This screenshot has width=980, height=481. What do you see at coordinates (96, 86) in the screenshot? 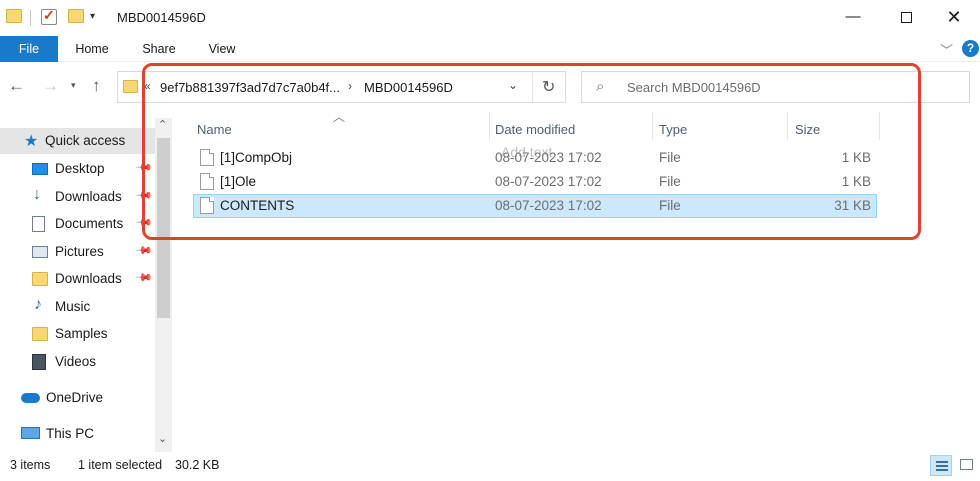
I see `up-arrow-icon: ↑` at bounding box center [96, 86].